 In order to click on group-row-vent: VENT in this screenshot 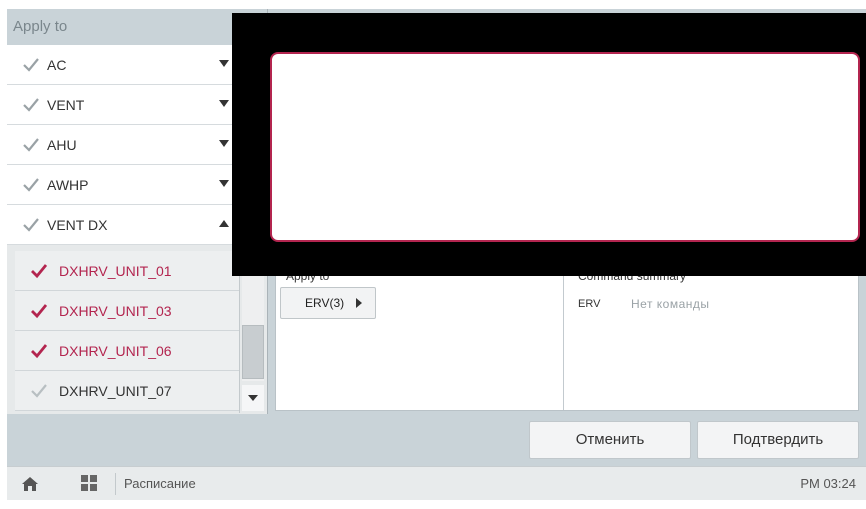, I will do `click(137, 105)`.